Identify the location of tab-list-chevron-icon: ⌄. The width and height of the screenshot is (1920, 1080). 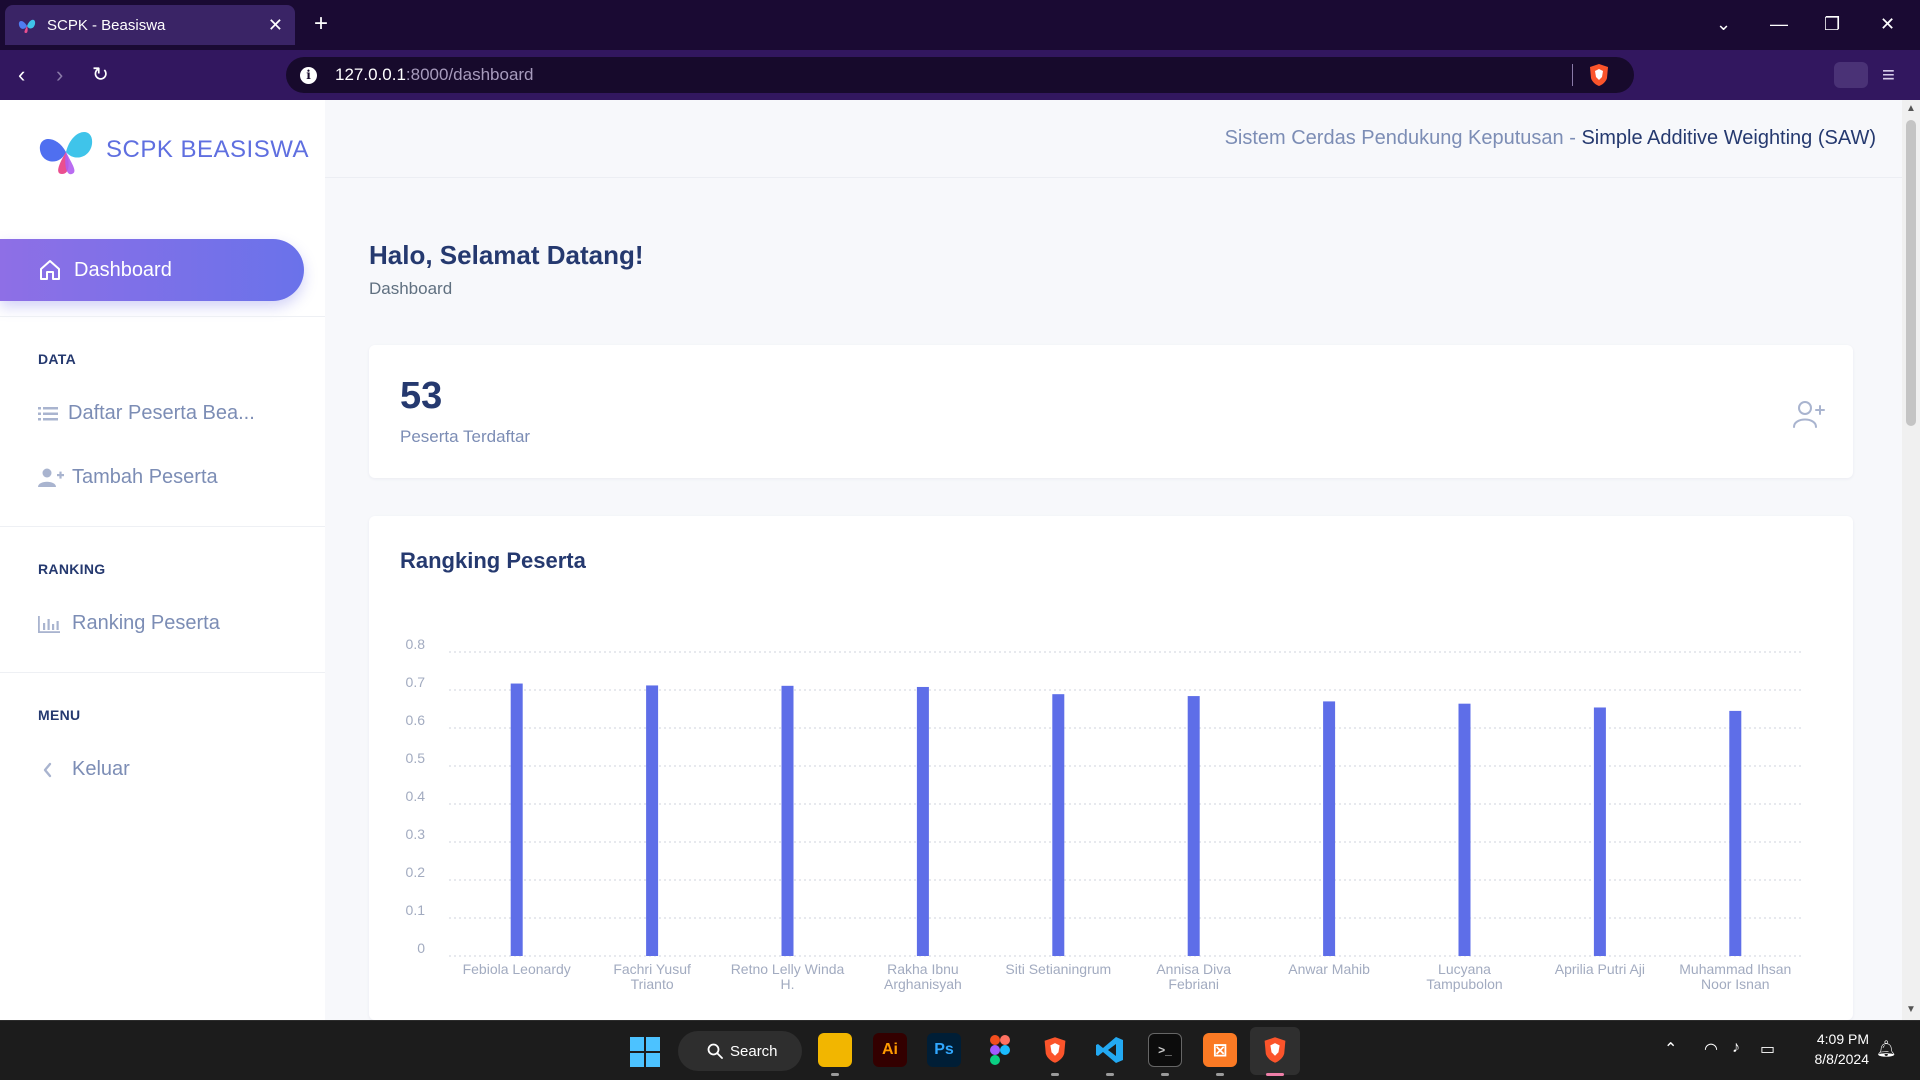
(1723, 24).